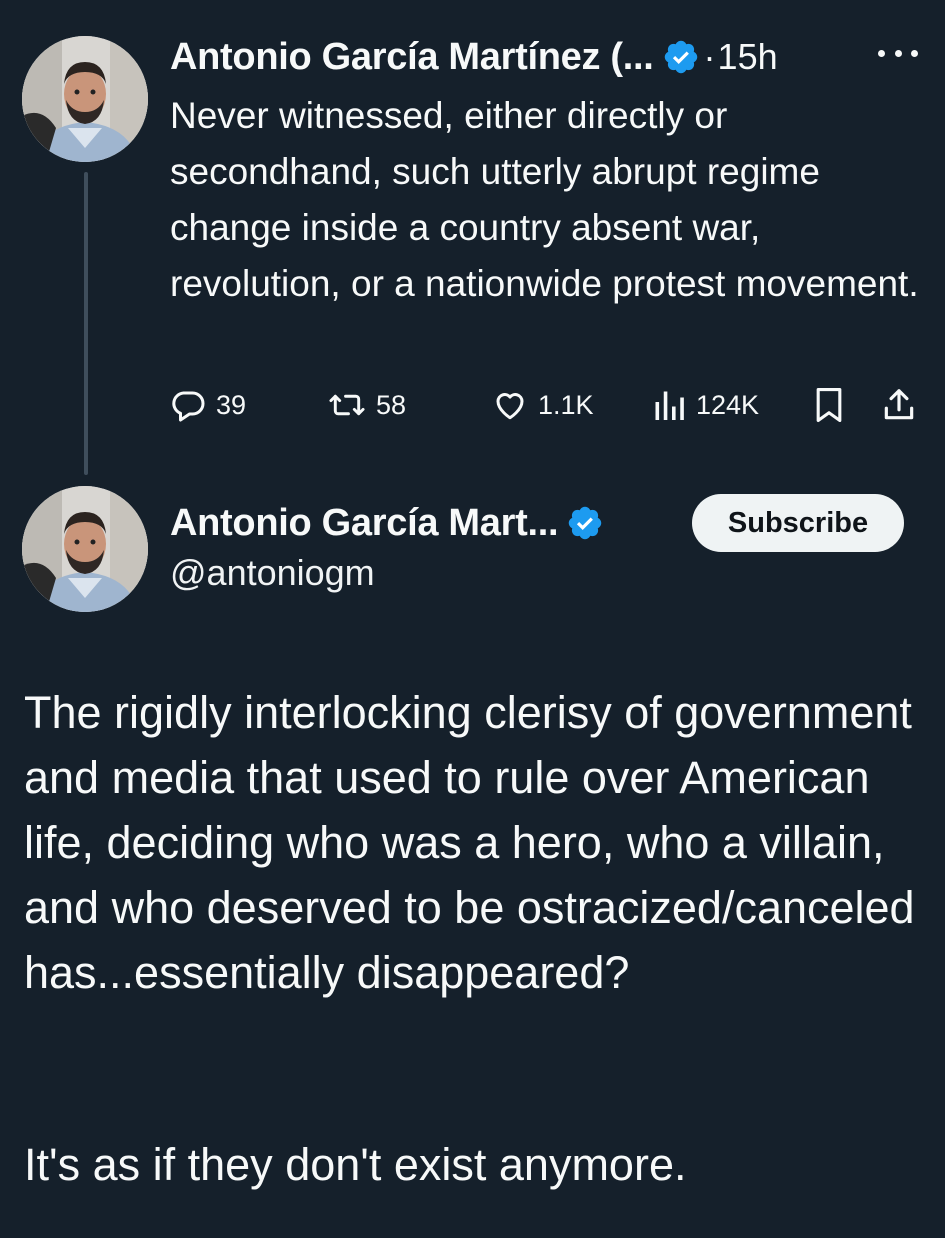  I want to click on heart-icon, so click(510, 405).